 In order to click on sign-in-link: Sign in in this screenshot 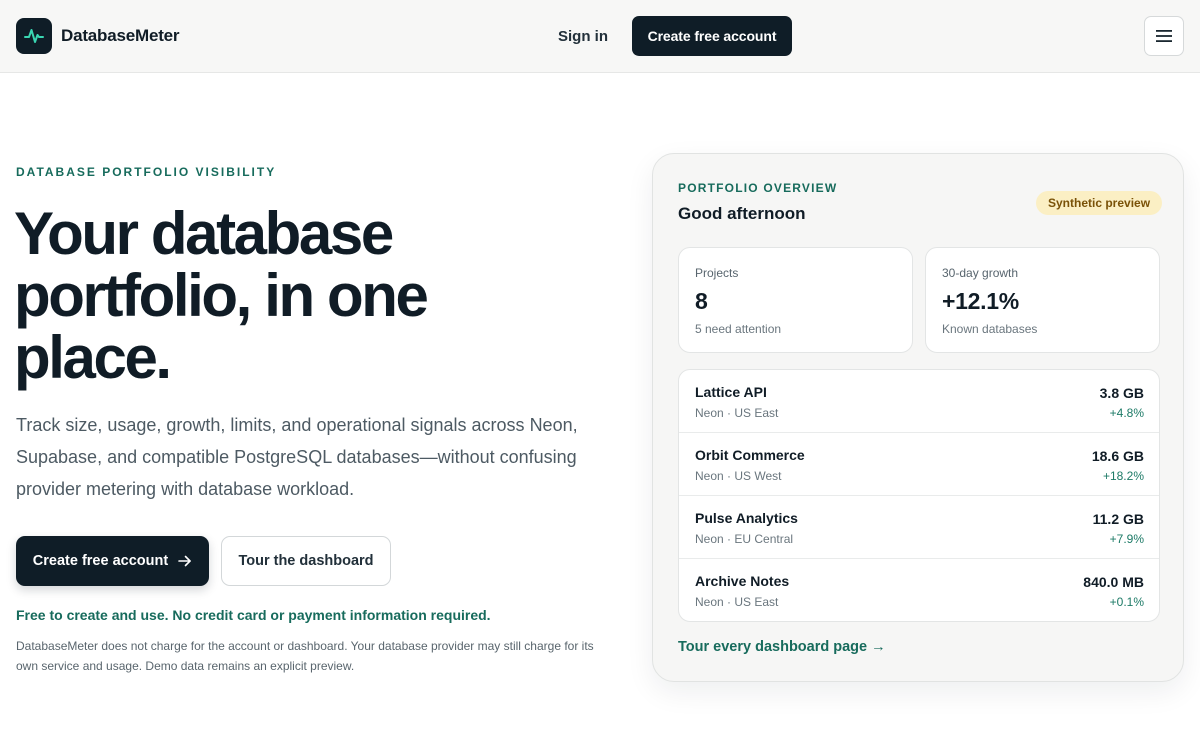, I will do `click(583, 36)`.